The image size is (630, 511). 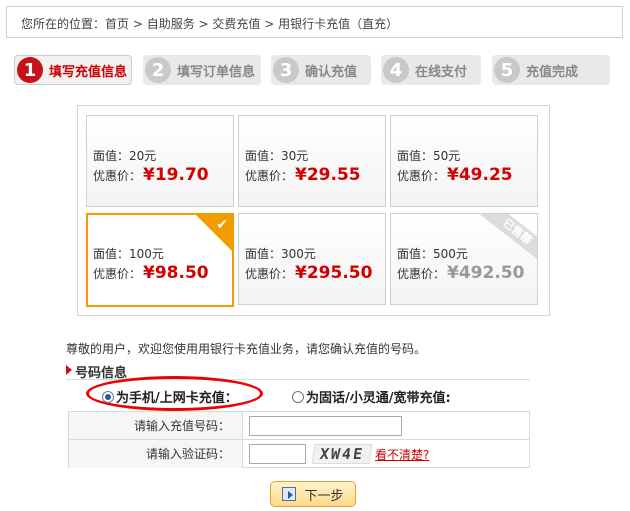 What do you see at coordinates (464, 161) in the screenshot?
I see `denomination-card-50: 面值：50元 优惠价： ¥49.25` at bounding box center [464, 161].